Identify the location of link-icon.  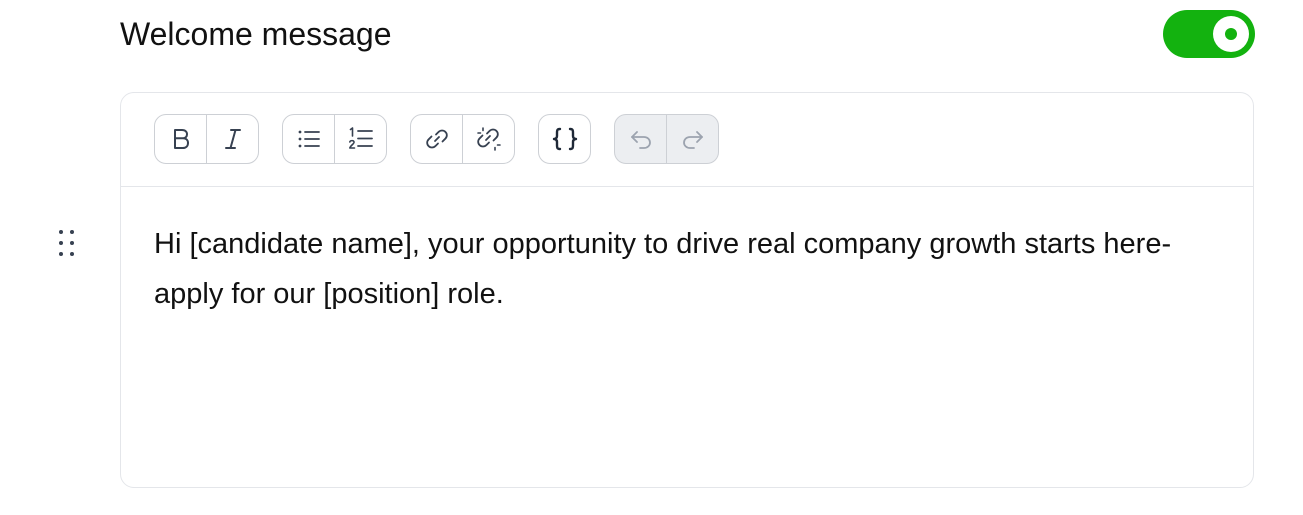
(436, 139).